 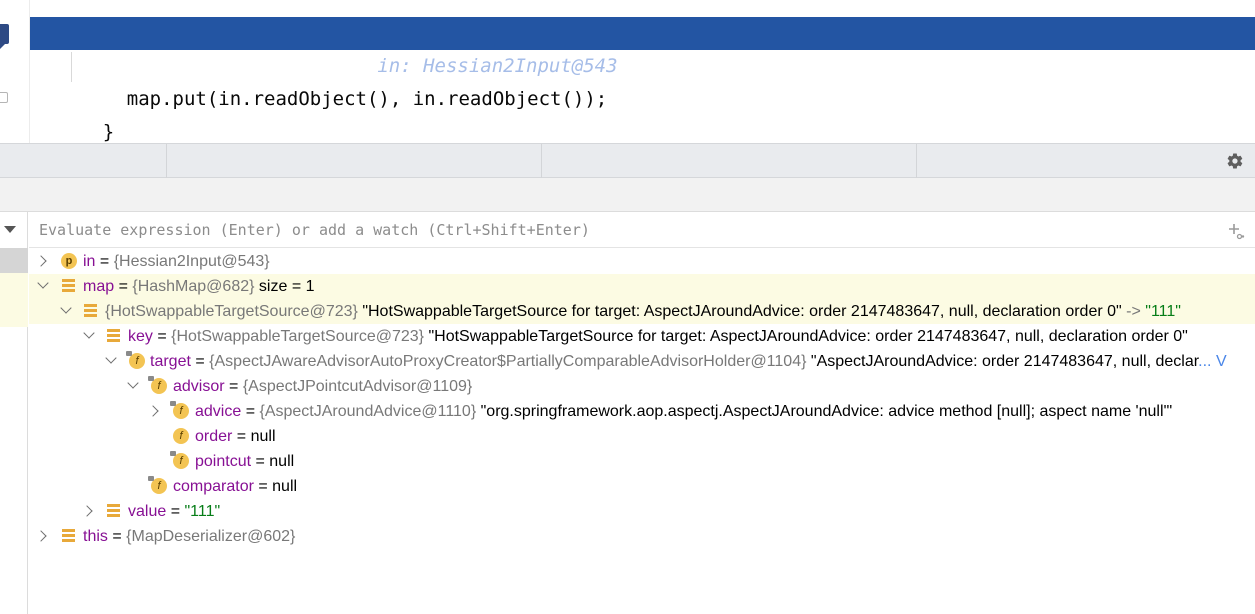 What do you see at coordinates (642, 461) in the screenshot?
I see `tree-row-pointcut: f pointcut = null` at bounding box center [642, 461].